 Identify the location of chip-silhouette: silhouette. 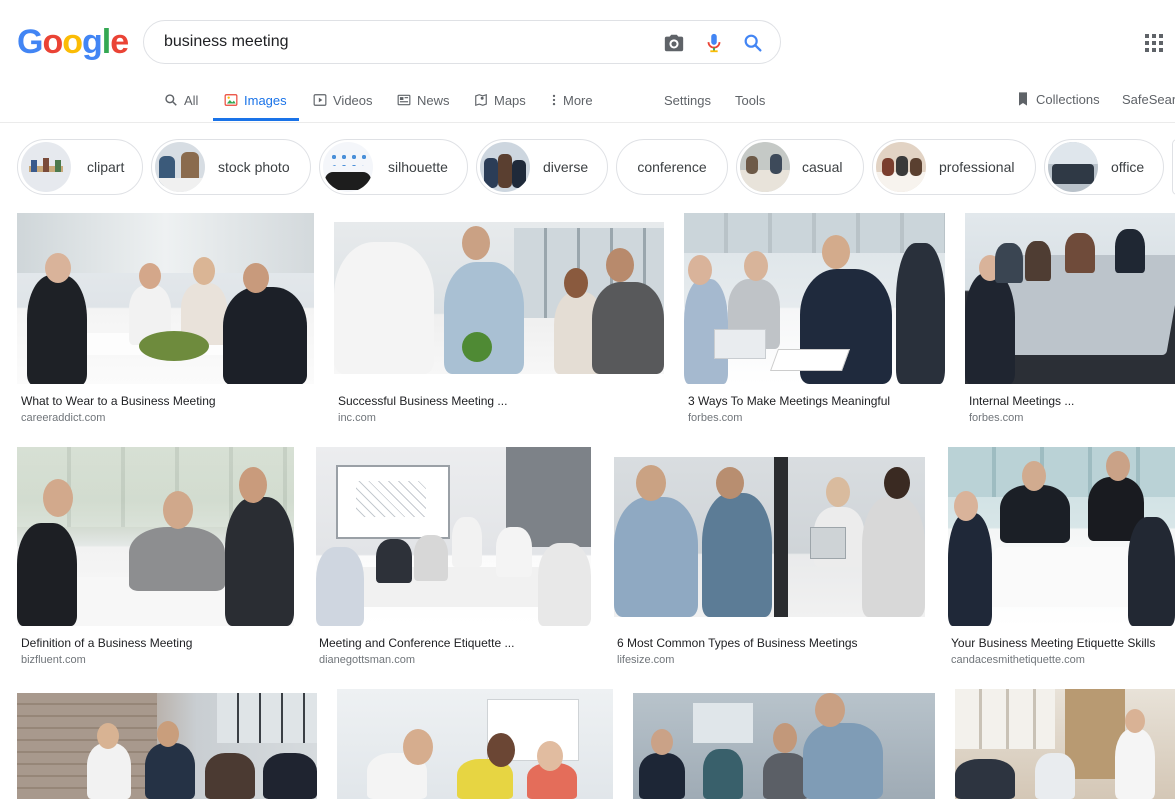
(393, 167).